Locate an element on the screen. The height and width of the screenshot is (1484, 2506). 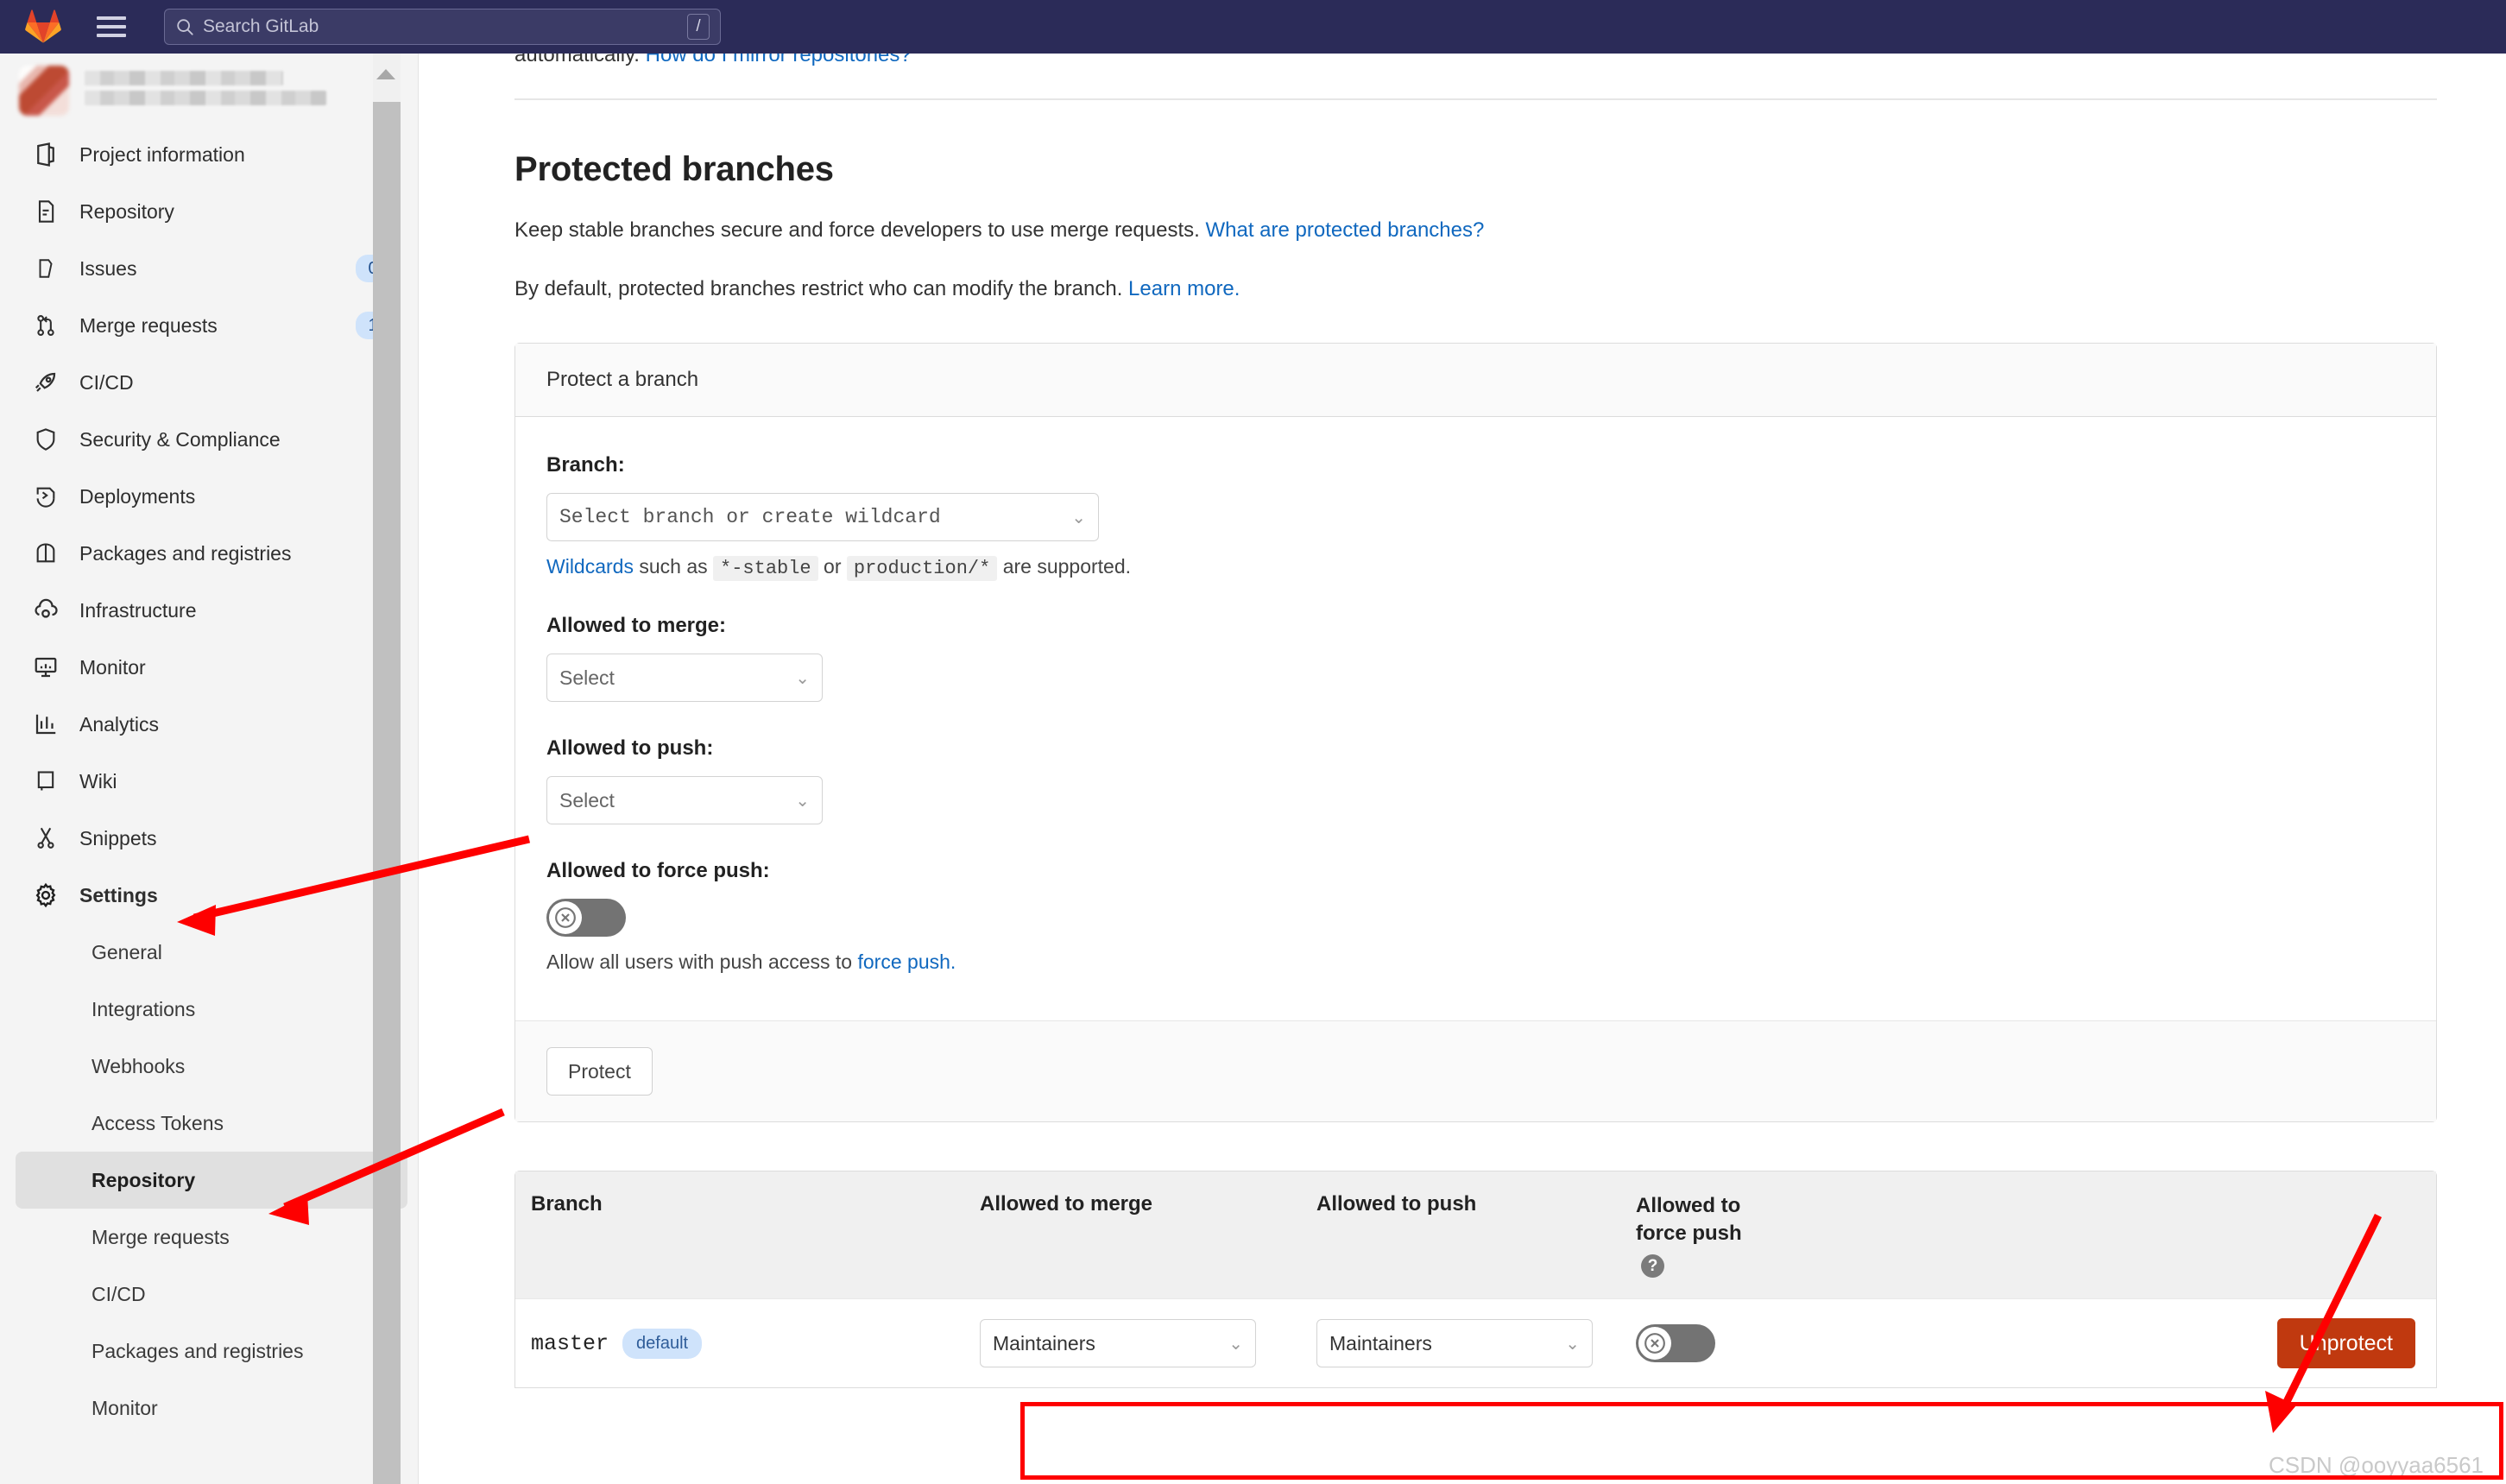
force-push-hint-text: Allow all users with push access to is located at coordinates (699, 961).